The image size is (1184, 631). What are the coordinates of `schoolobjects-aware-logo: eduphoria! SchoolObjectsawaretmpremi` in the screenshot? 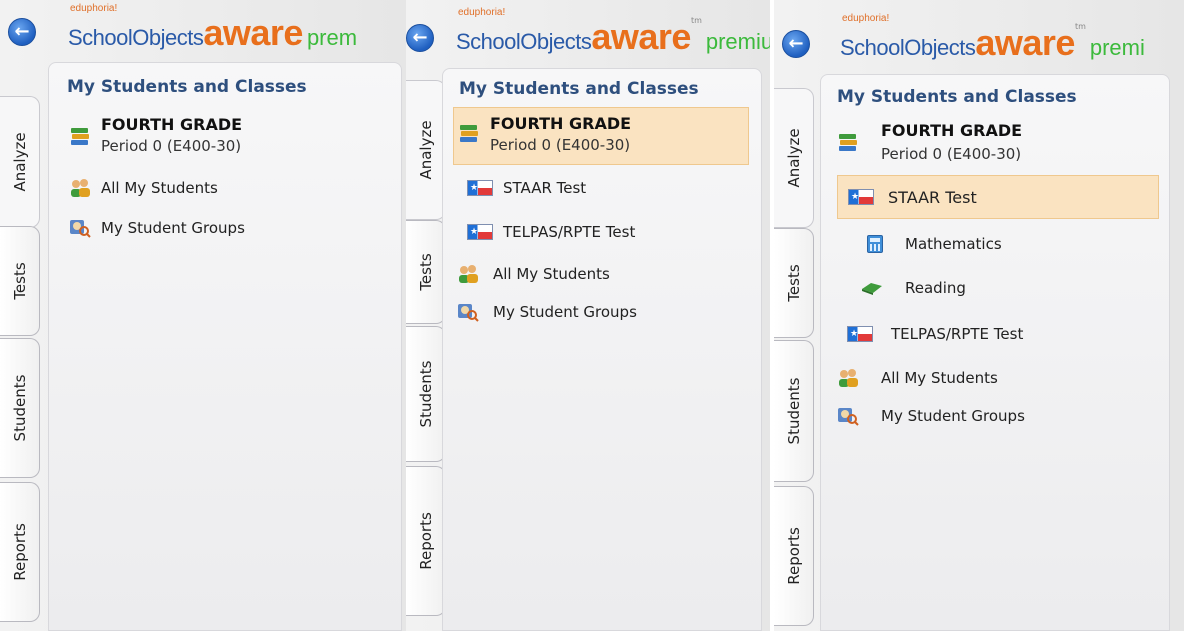 It's located at (992, 38).